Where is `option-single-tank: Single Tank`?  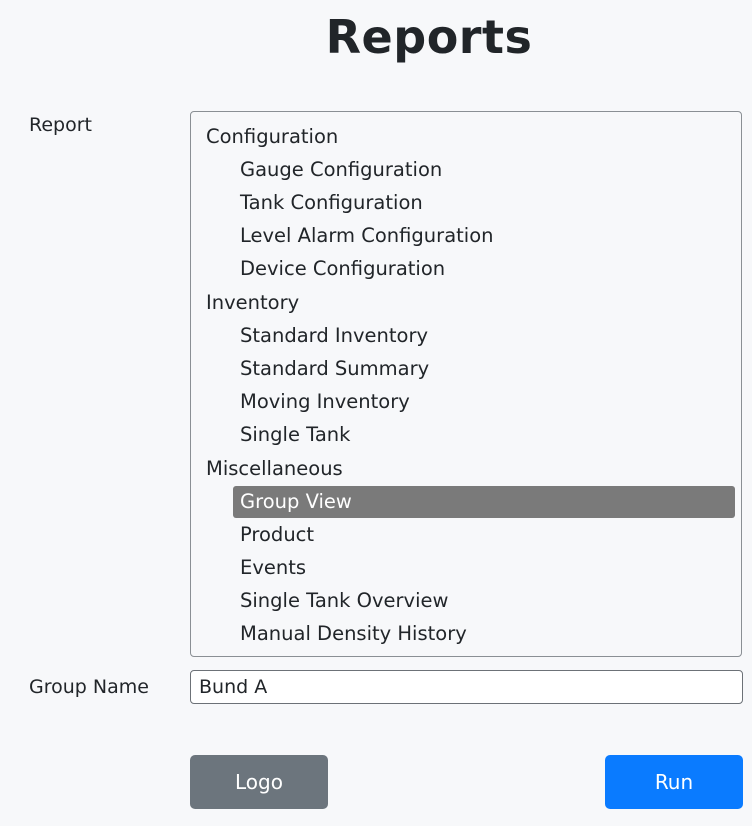
option-single-tank: Single Tank is located at coordinates (484, 435).